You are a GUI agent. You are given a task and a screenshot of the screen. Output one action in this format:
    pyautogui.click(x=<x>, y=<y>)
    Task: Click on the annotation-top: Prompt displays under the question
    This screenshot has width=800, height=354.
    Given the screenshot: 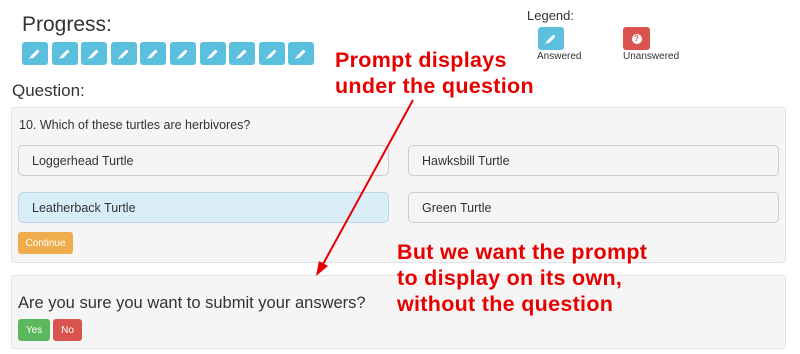 What is the action you would take?
    pyautogui.click(x=434, y=73)
    